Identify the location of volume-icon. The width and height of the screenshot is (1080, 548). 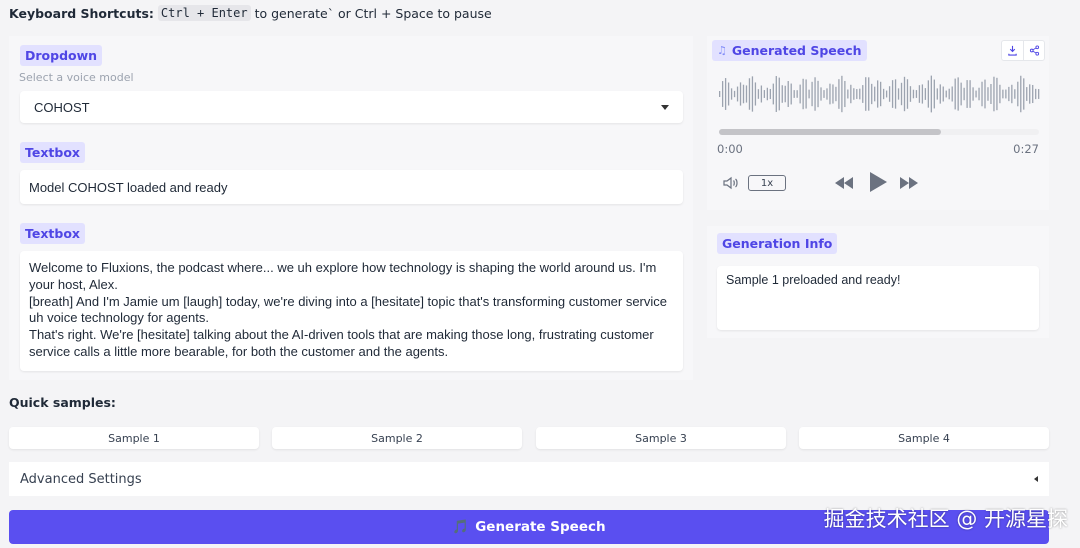
(731, 185).